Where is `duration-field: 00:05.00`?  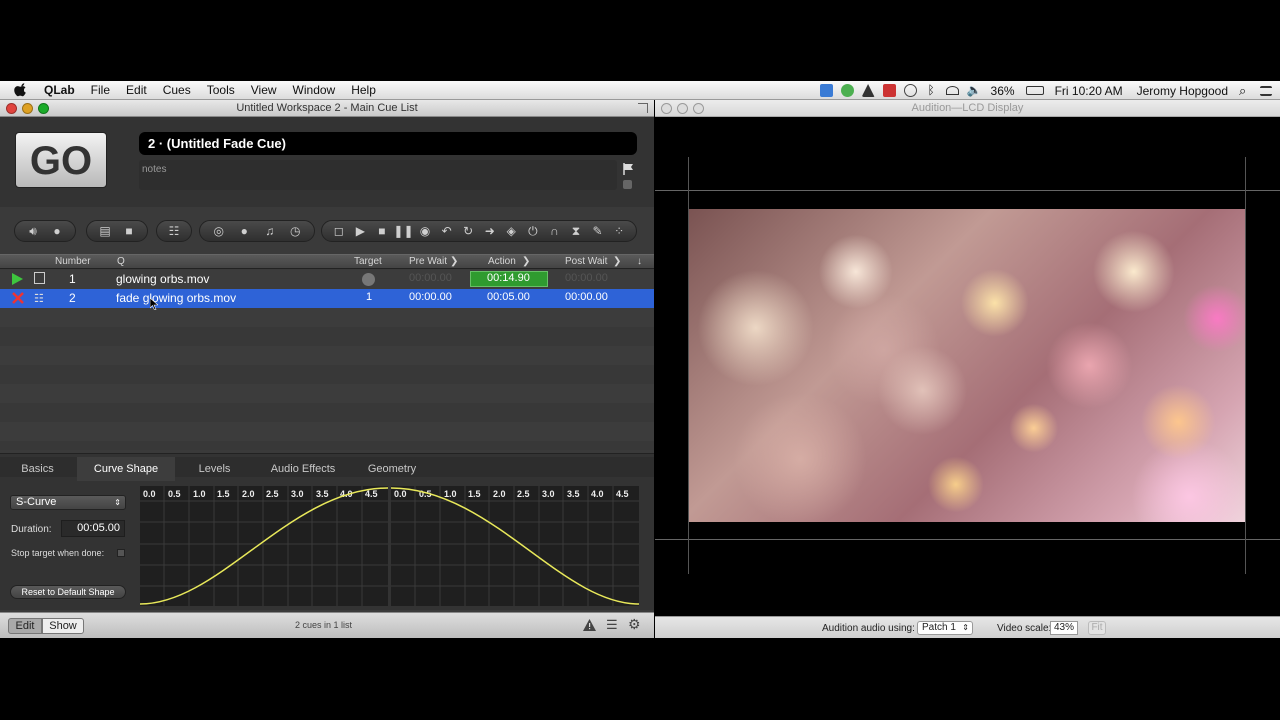 duration-field: 00:05.00 is located at coordinates (93, 528).